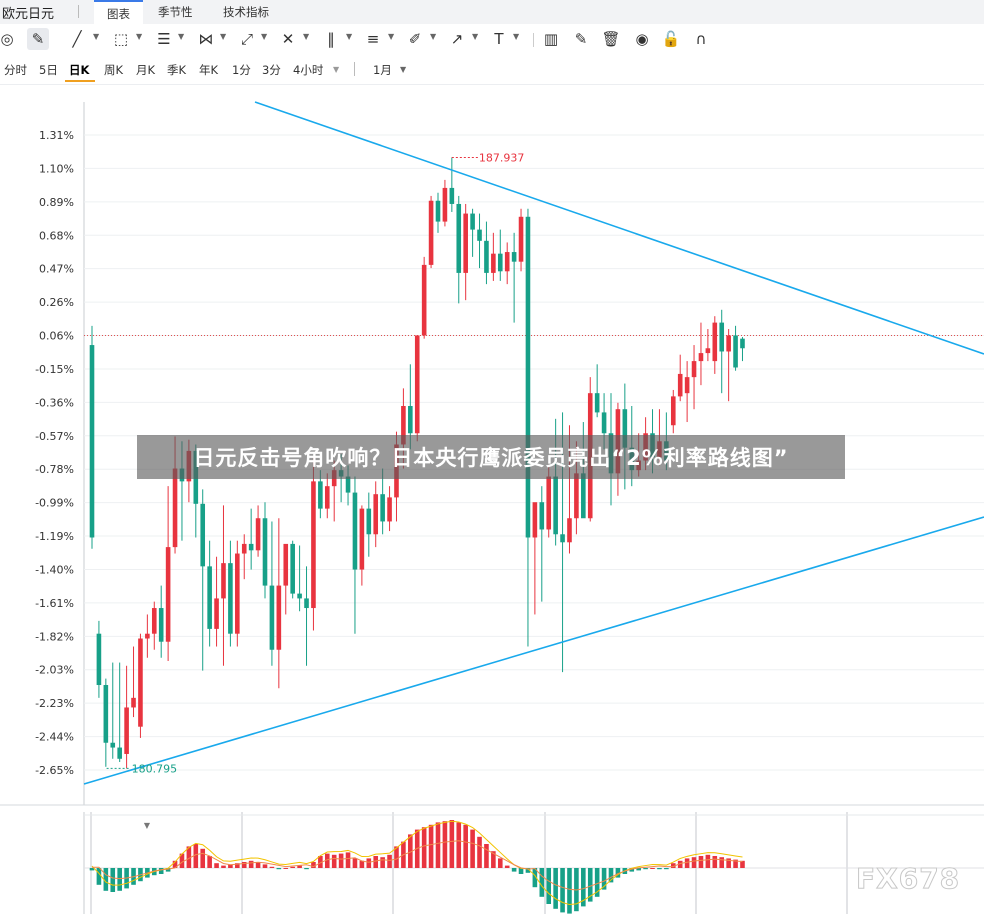 Image resolution: width=984 pixels, height=914 pixels. What do you see at coordinates (54, 770) in the screenshot?
I see `y-tick-label: -2.65%` at bounding box center [54, 770].